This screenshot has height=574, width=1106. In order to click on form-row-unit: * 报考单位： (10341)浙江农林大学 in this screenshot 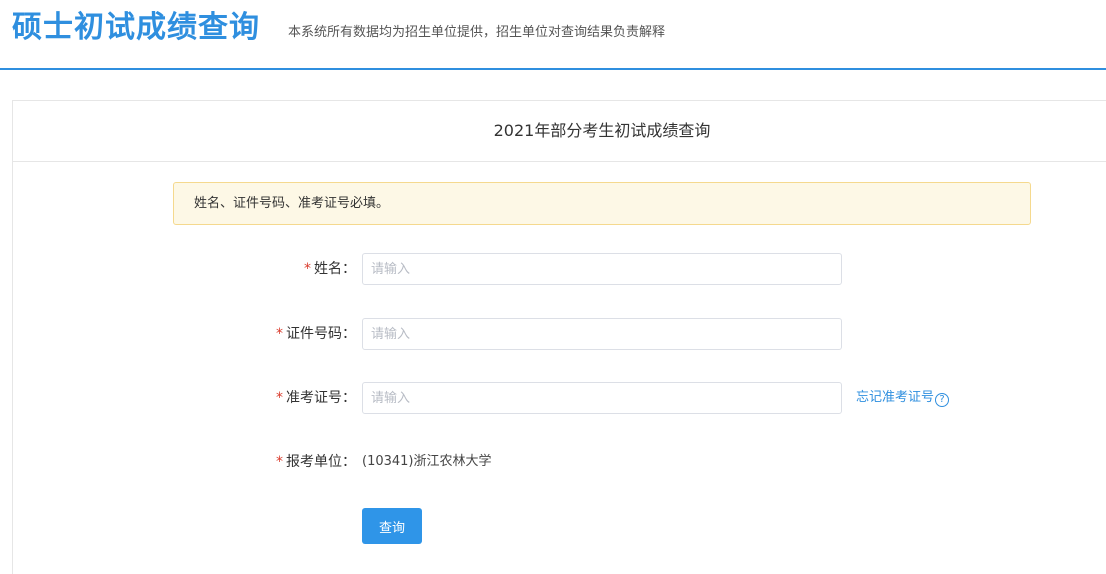, I will do `click(559, 462)`.